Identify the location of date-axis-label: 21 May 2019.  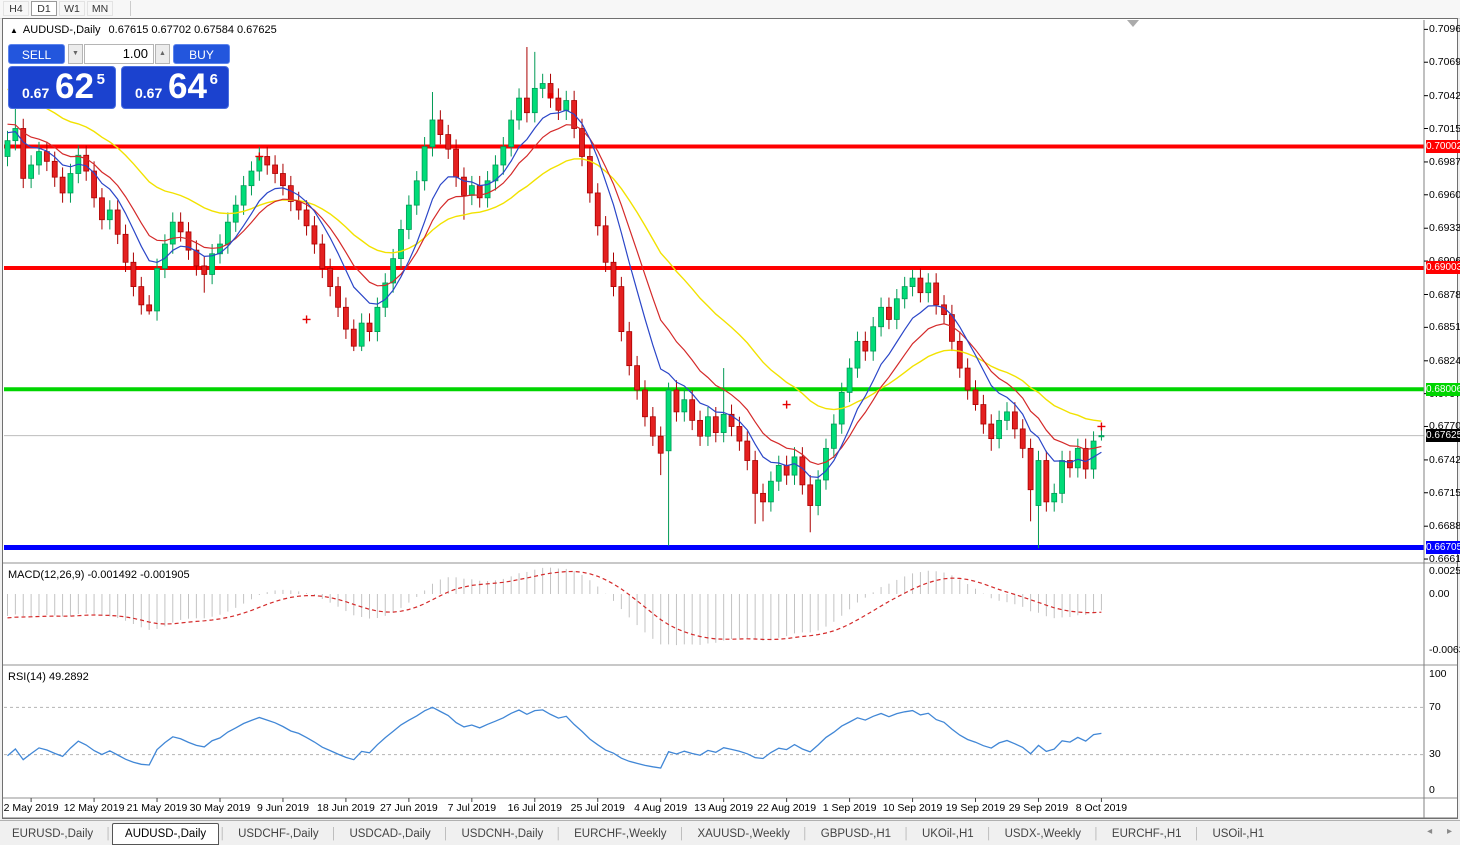
(157, 808).